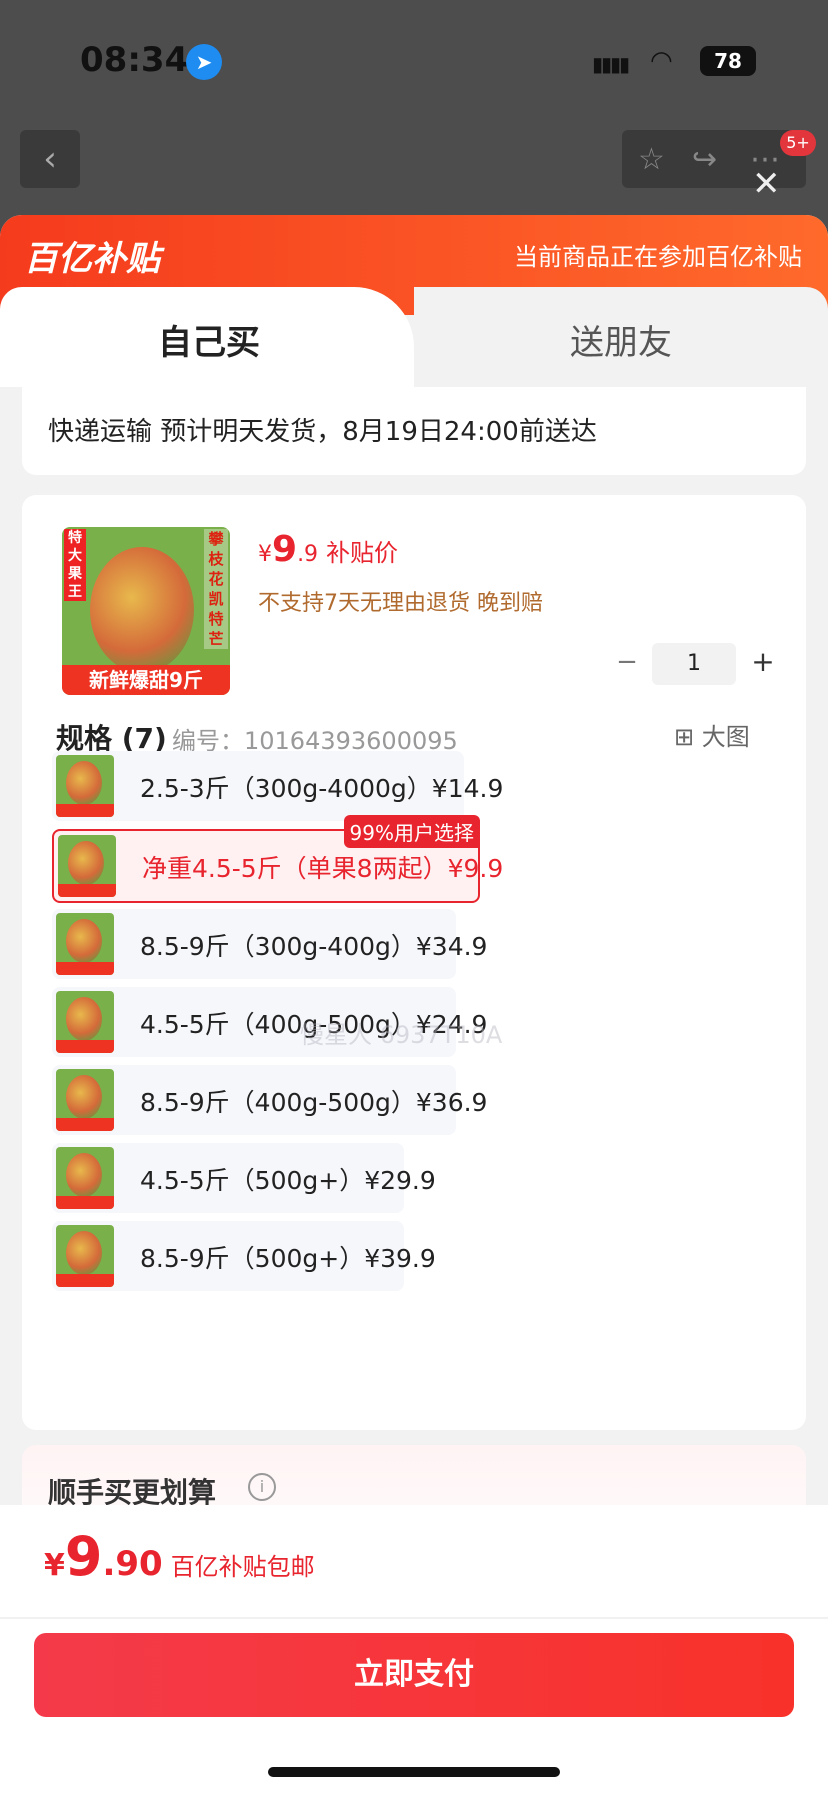 This screenshot has width=828, height=1796. I want to click on location-arrow-icon: ➤, so click(204, 62).